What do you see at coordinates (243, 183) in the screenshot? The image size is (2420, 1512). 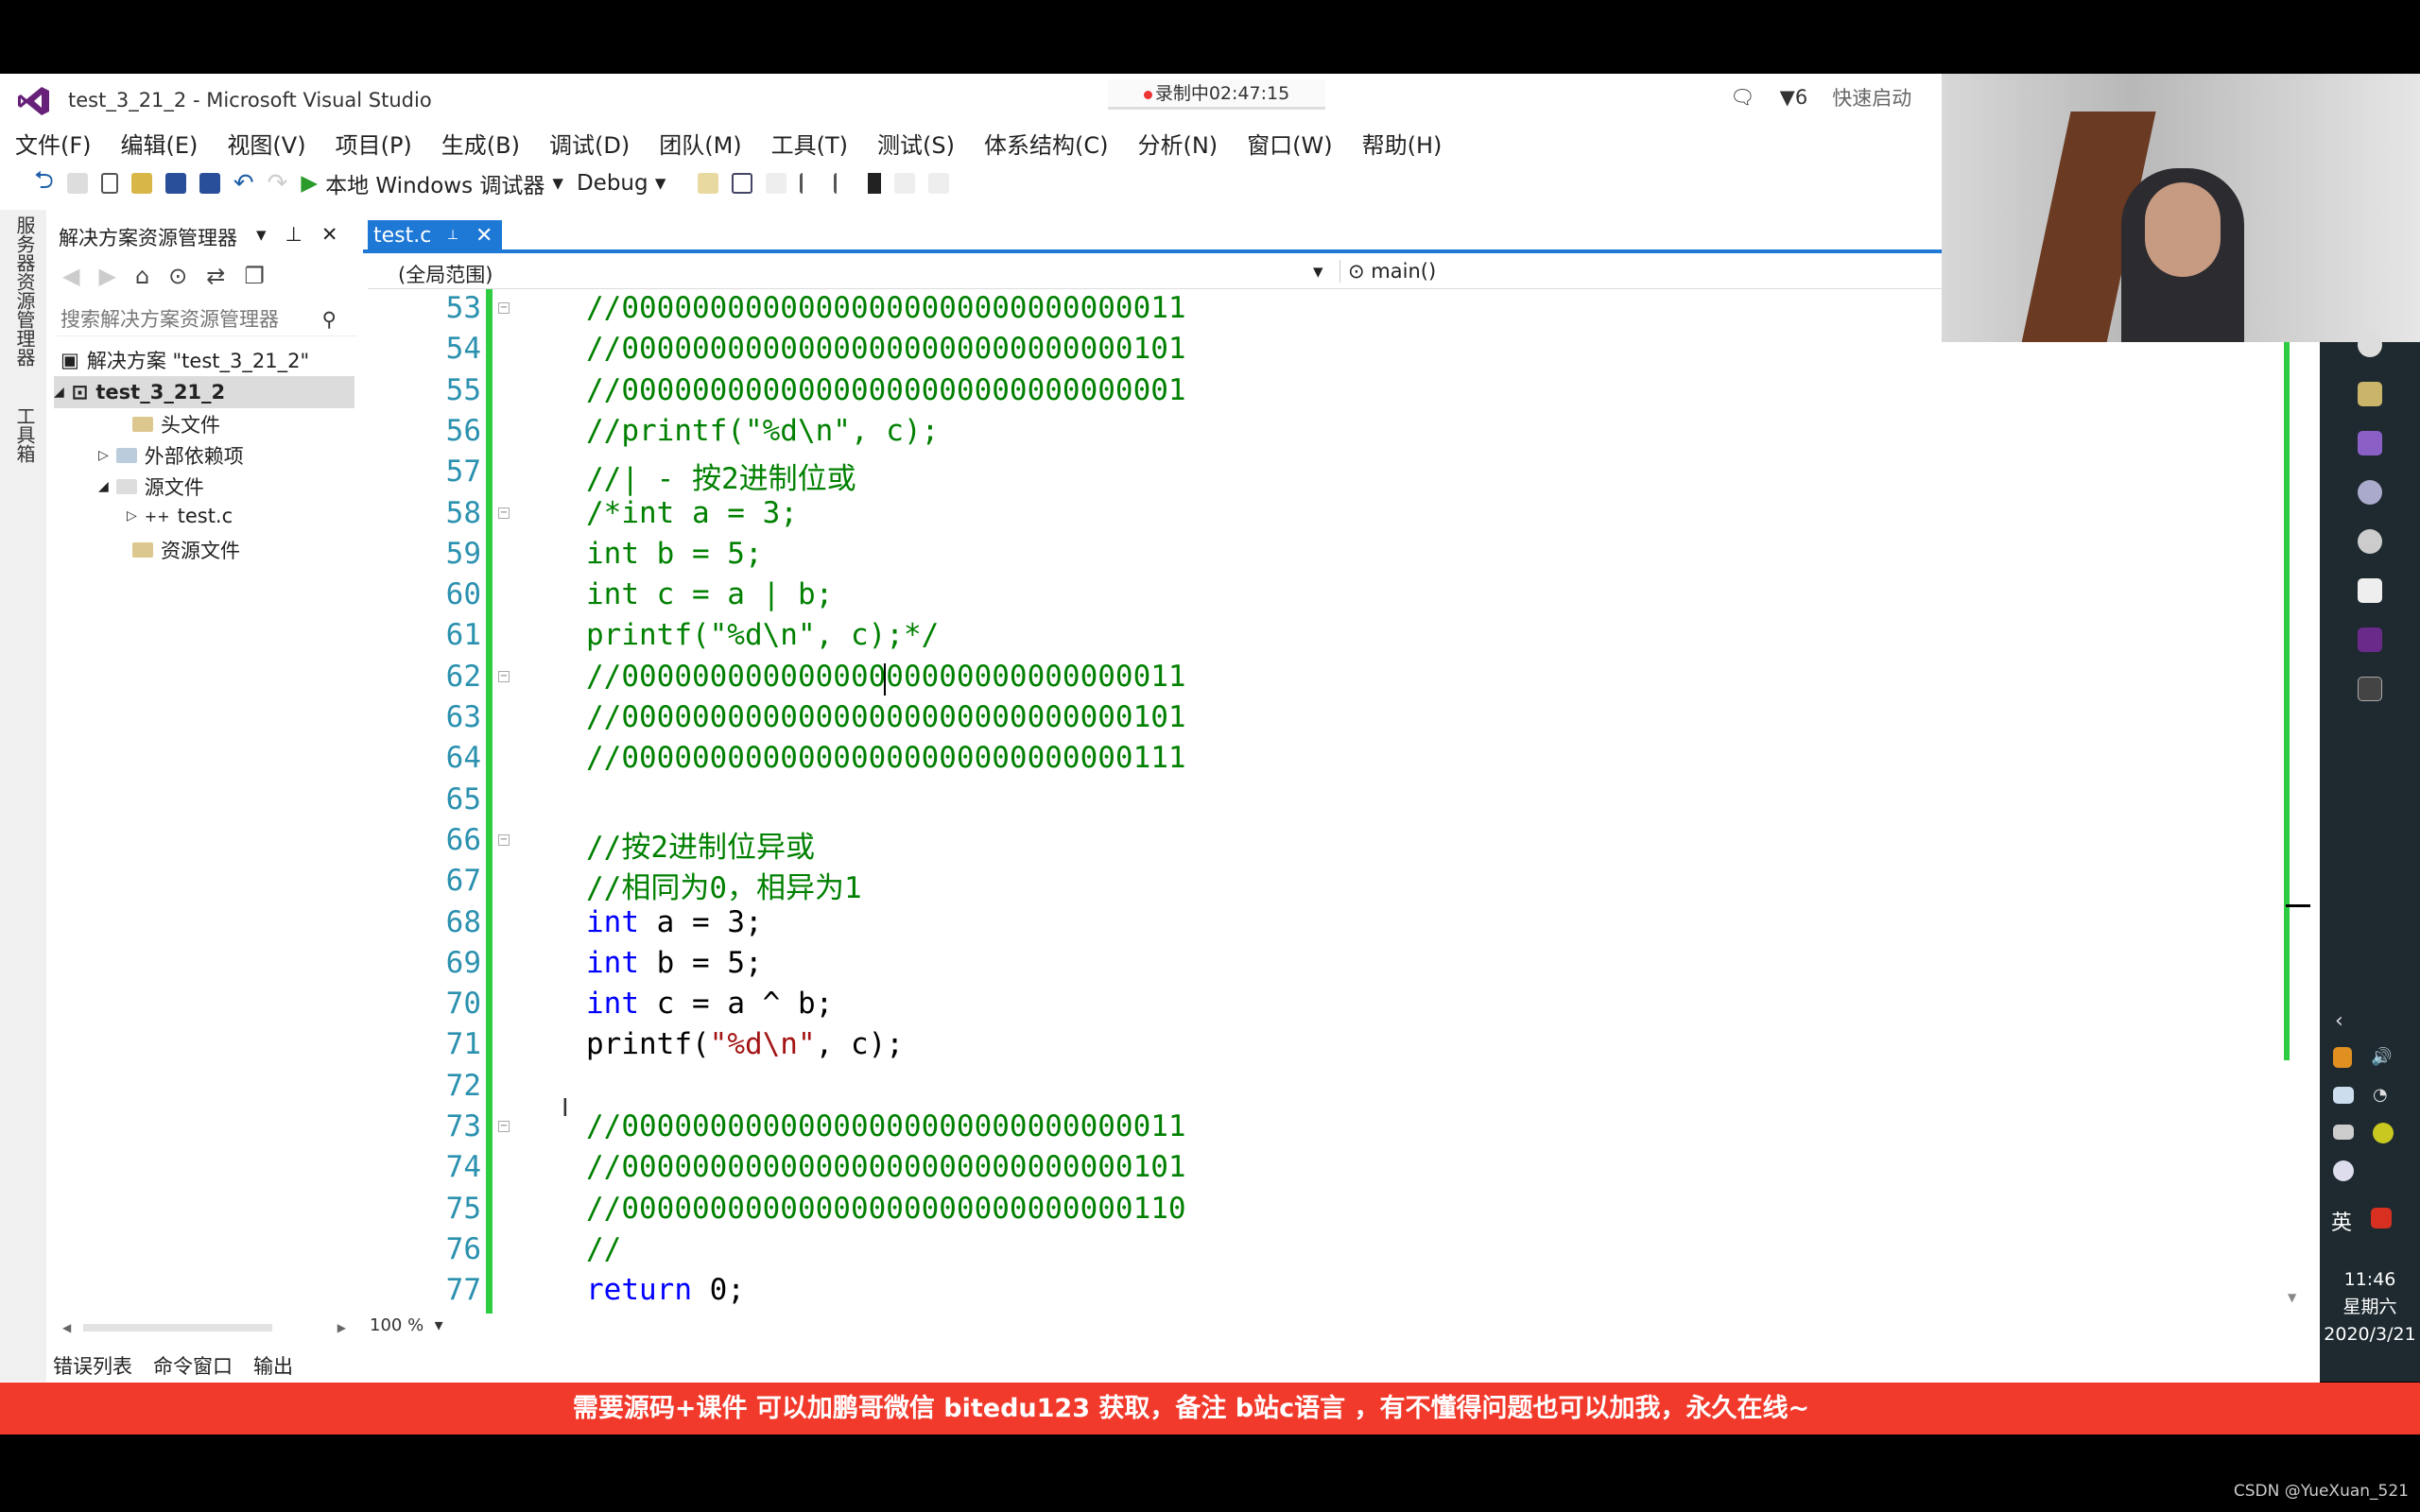 I see `undo-icon: ↶` at bounding box center [243, 183].